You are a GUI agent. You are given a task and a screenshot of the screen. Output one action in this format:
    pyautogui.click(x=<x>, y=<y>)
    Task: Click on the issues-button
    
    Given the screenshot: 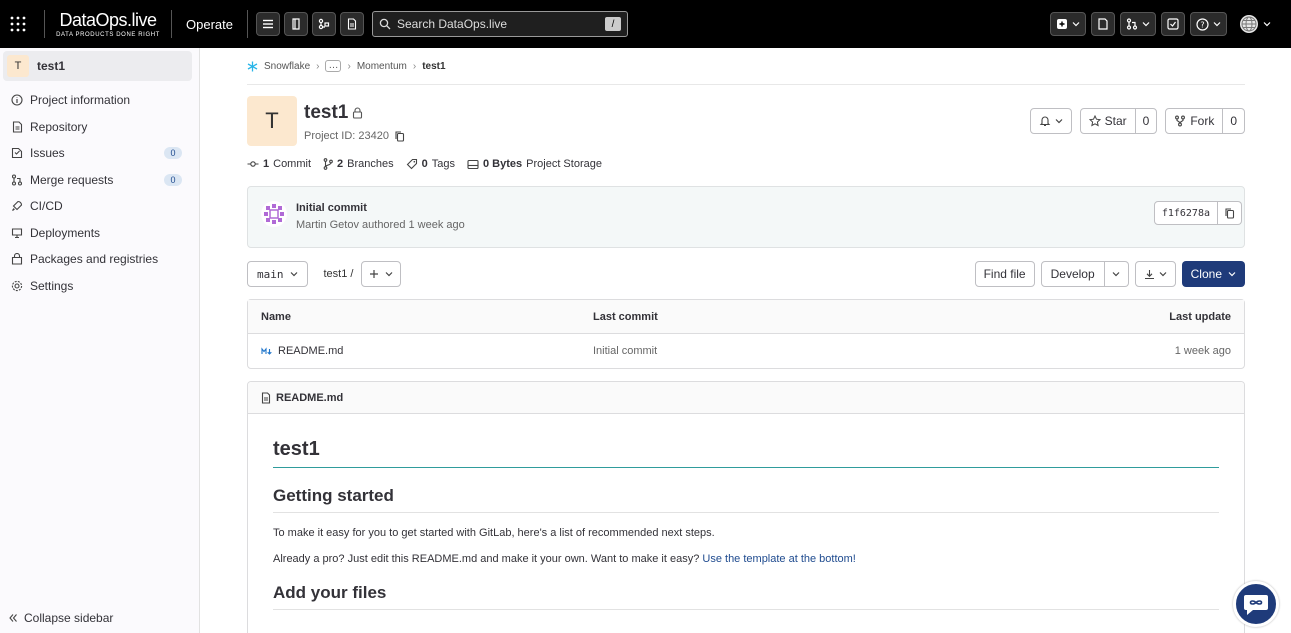 What is the action you would take?
    pyautogui.click(x=1103, y=24)
    